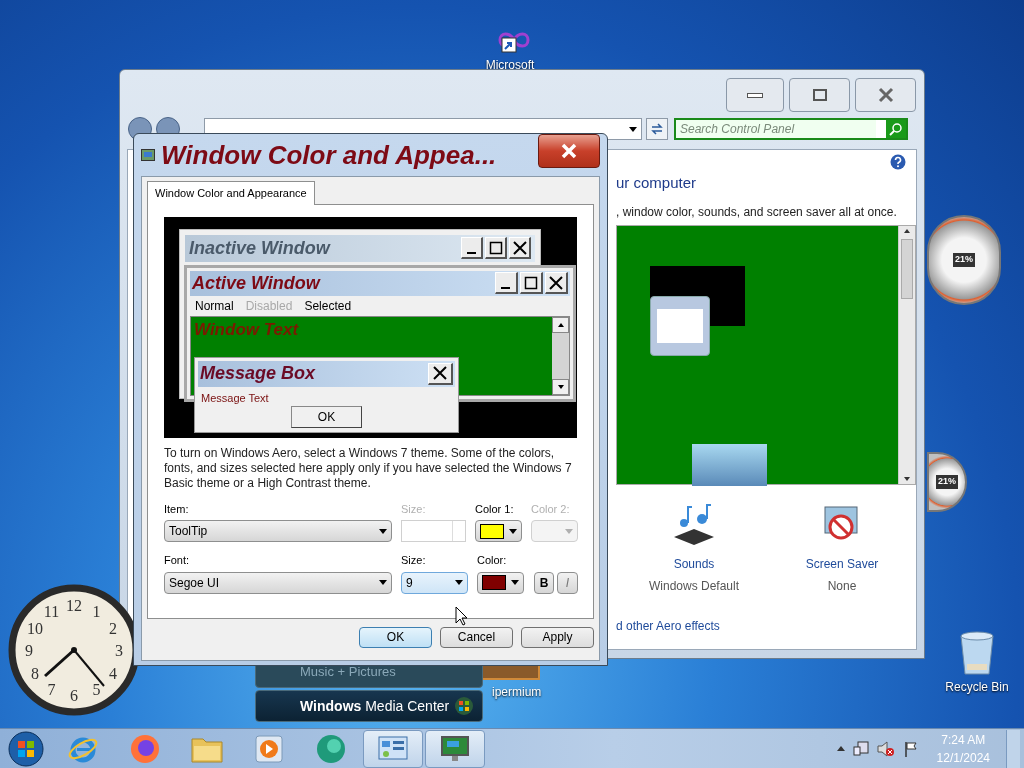 The height and width of the screenshot is (768, 1024). What do you see at coordinates (860, 748) in the screenshot?
I see `network-icon` at bounding box center [860, 748].